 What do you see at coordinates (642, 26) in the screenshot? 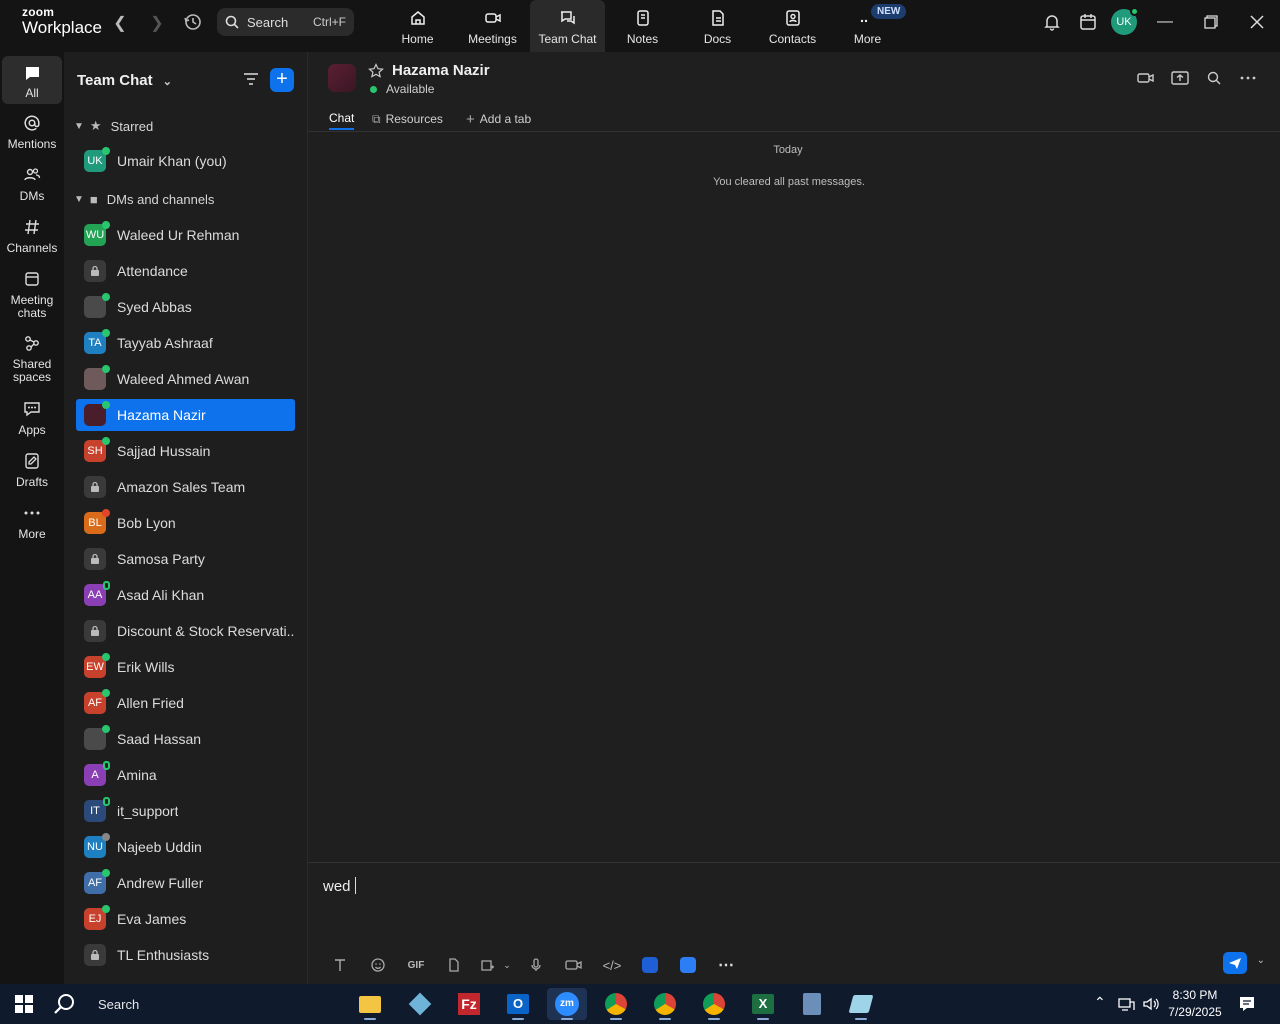
I see `nav-notes: Notes` at bounding box center [642, 26].